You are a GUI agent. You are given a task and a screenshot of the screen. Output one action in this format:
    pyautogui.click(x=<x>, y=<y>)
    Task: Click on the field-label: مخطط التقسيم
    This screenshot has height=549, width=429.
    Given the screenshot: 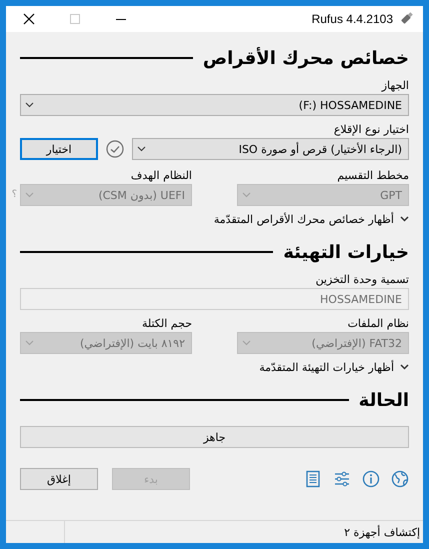 What is the action you would take?
    pyautogui.click(x=372, y=176)
    